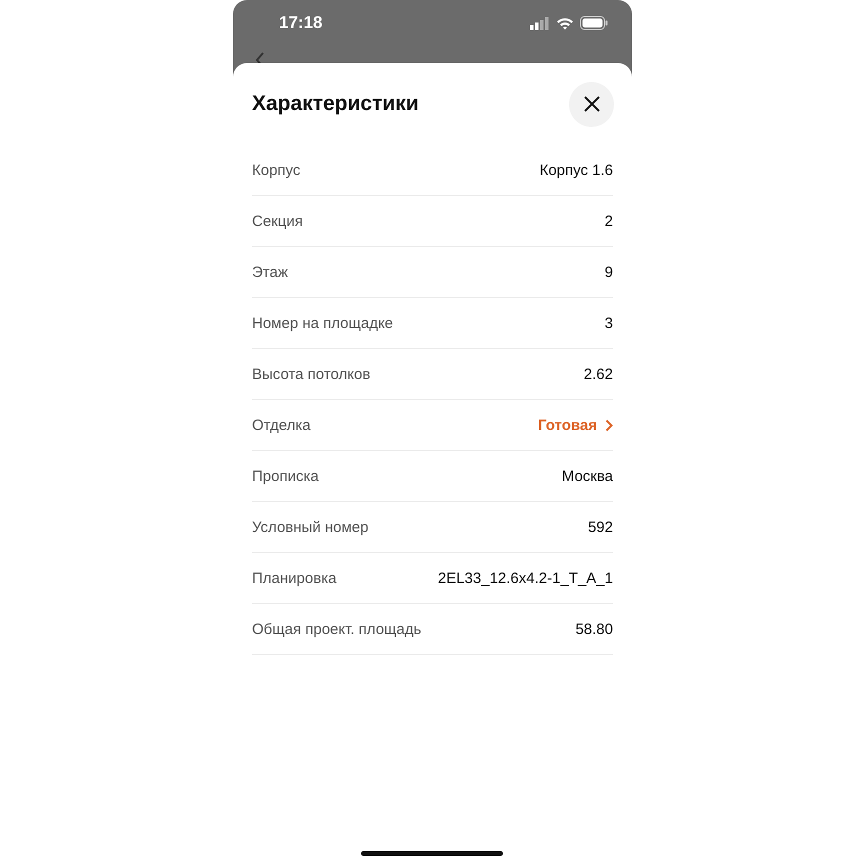 Image resolution: width=864 pixels, height=864 pixels. Describe the element at coordinates (608, 221) in the screenshot. I see `row-value: 2` at that location.